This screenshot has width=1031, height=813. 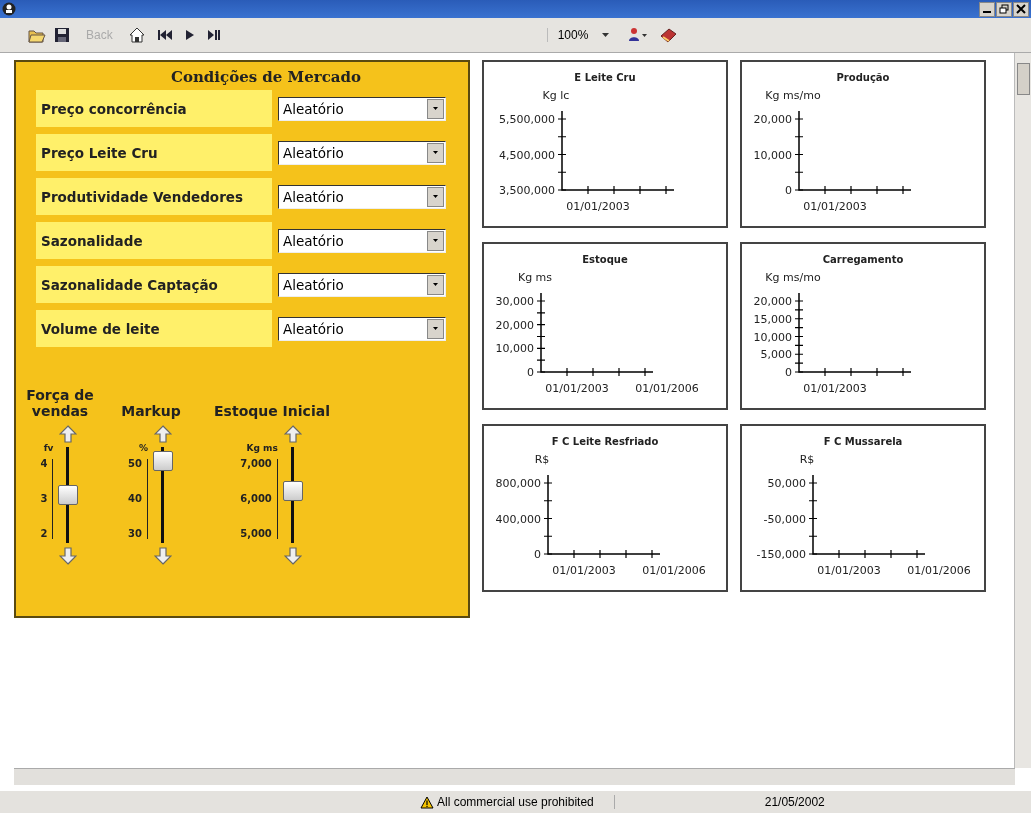 What do you see at coordinates (637, 35) in the screenshot?
I see `person-icon` at bounding box center [637, 35].